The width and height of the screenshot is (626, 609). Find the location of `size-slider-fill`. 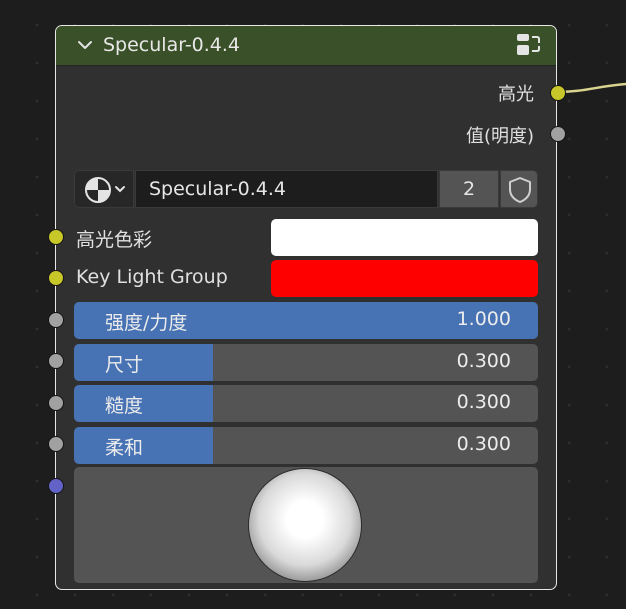

size-slider-fill is located at coordinates (144, 362).